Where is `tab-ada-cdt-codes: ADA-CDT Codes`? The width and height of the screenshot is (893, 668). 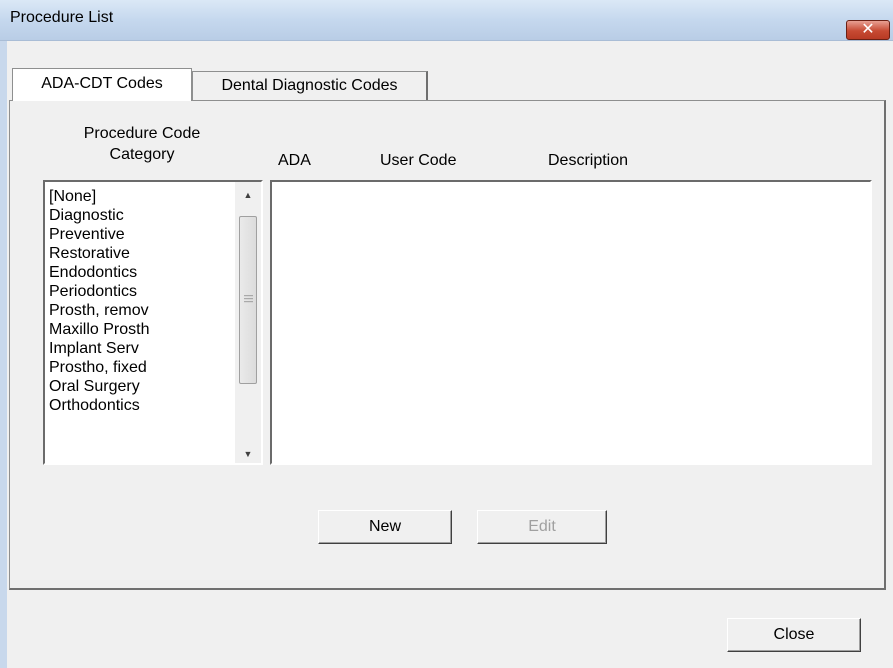
tab-ada-cdt-codes: ADA-CDT Codes is located at coordinates (102, 84).